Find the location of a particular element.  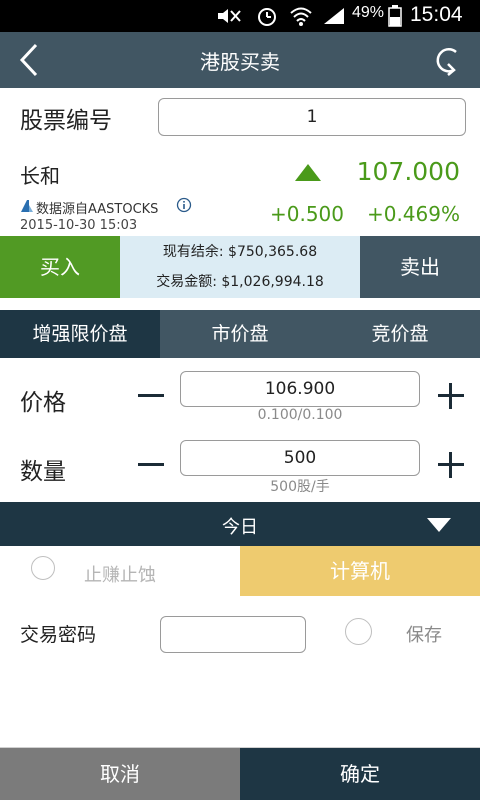

tab-auction: 竞价盘 is located at coordinates (400, 334).